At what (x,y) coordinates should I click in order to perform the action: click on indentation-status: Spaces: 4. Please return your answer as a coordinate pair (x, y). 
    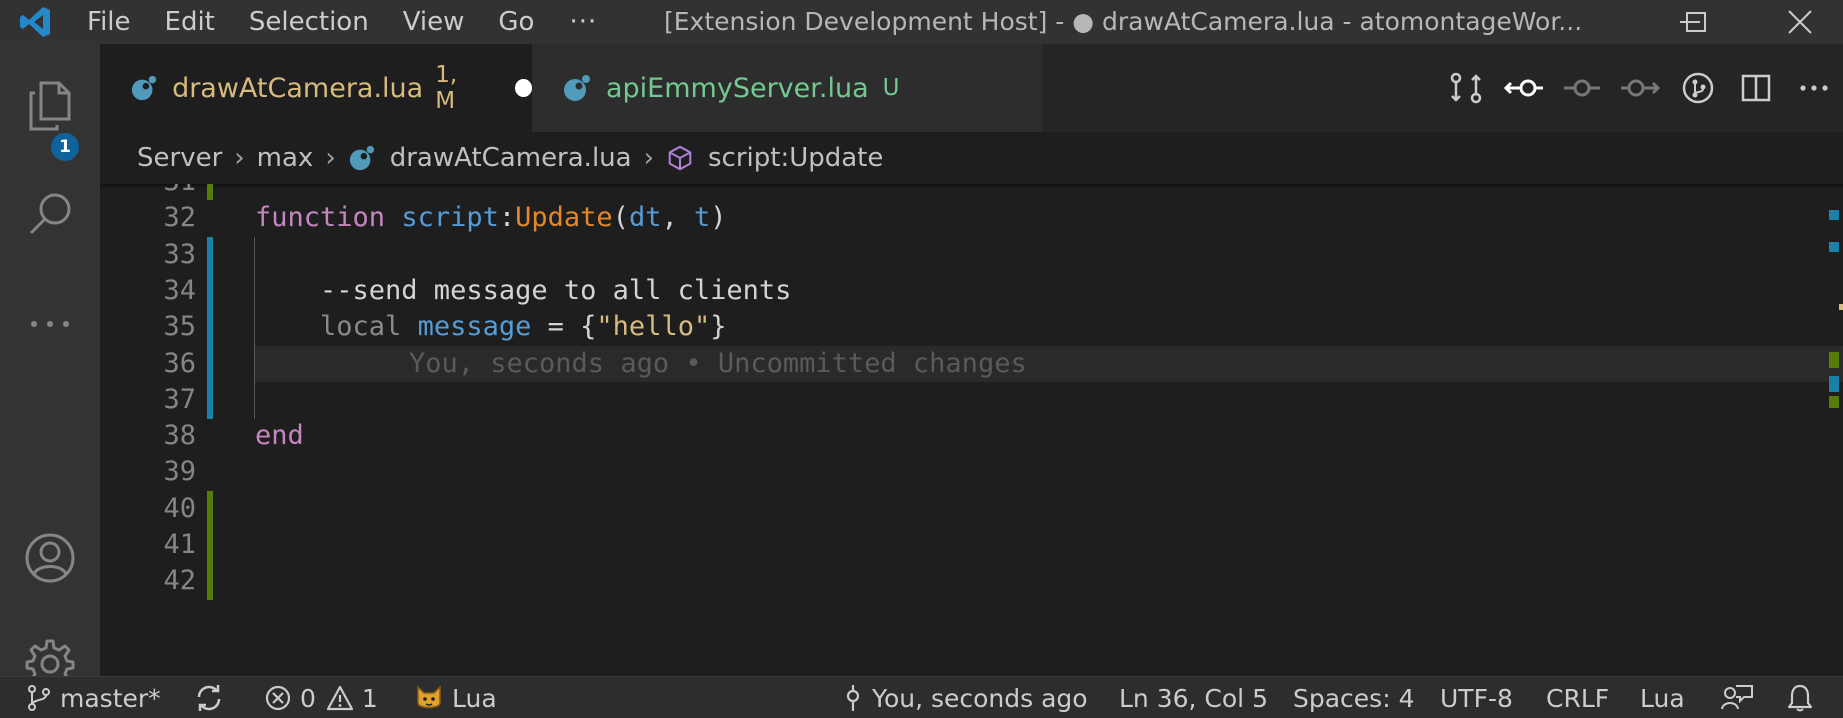
    Looking at the image, I should click on (1353, 697).